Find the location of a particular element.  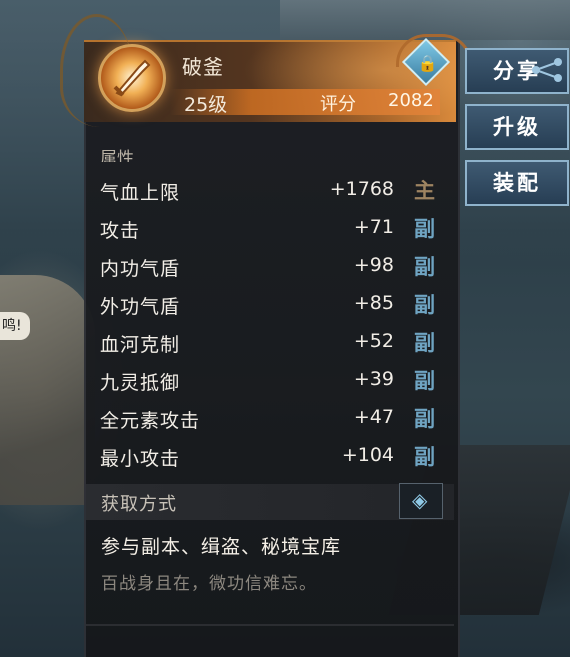

attribute-value: +98 is located at coordinates (373, 265).